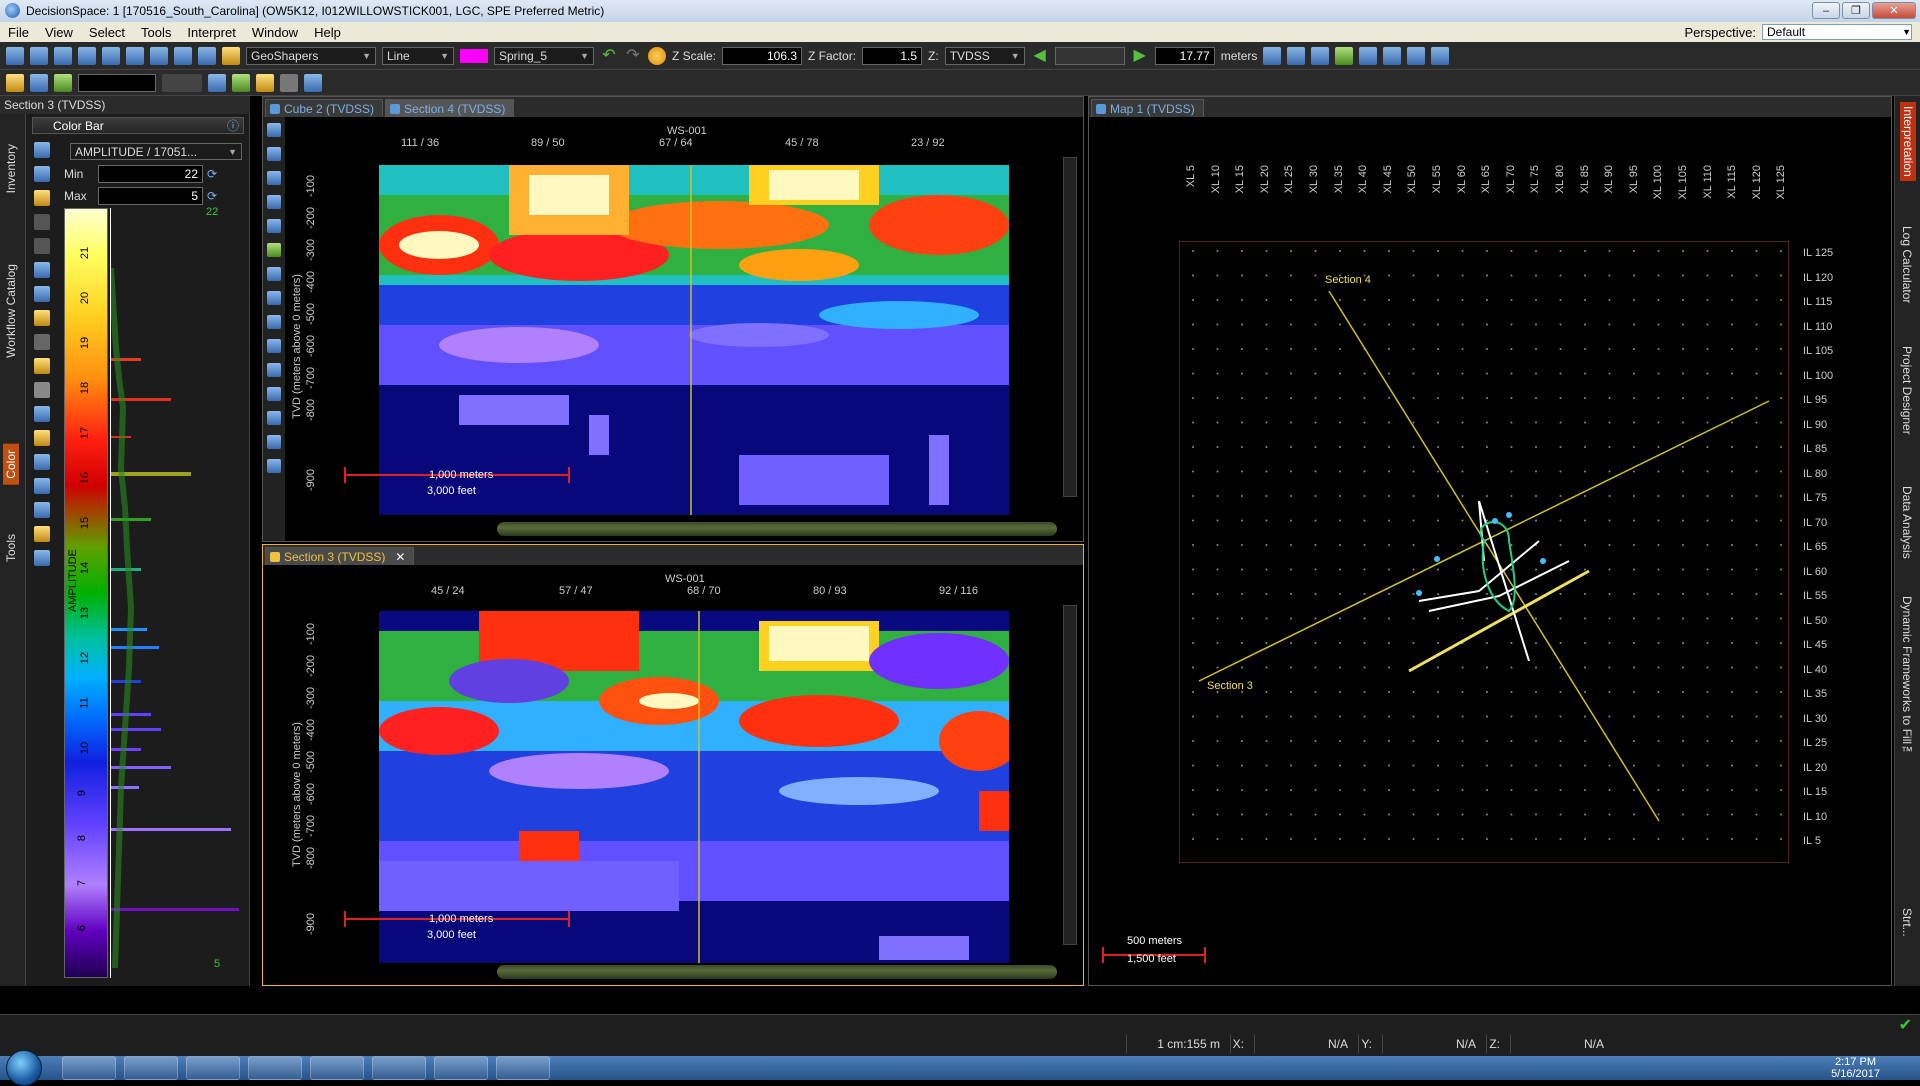 Image resolution: width=1920 pixels, height=1086 pixels. What do you see at coordinates (400, 557) in the screenshot?
I see `tab-close-icon: ✕` at bounding box center [400, 557].